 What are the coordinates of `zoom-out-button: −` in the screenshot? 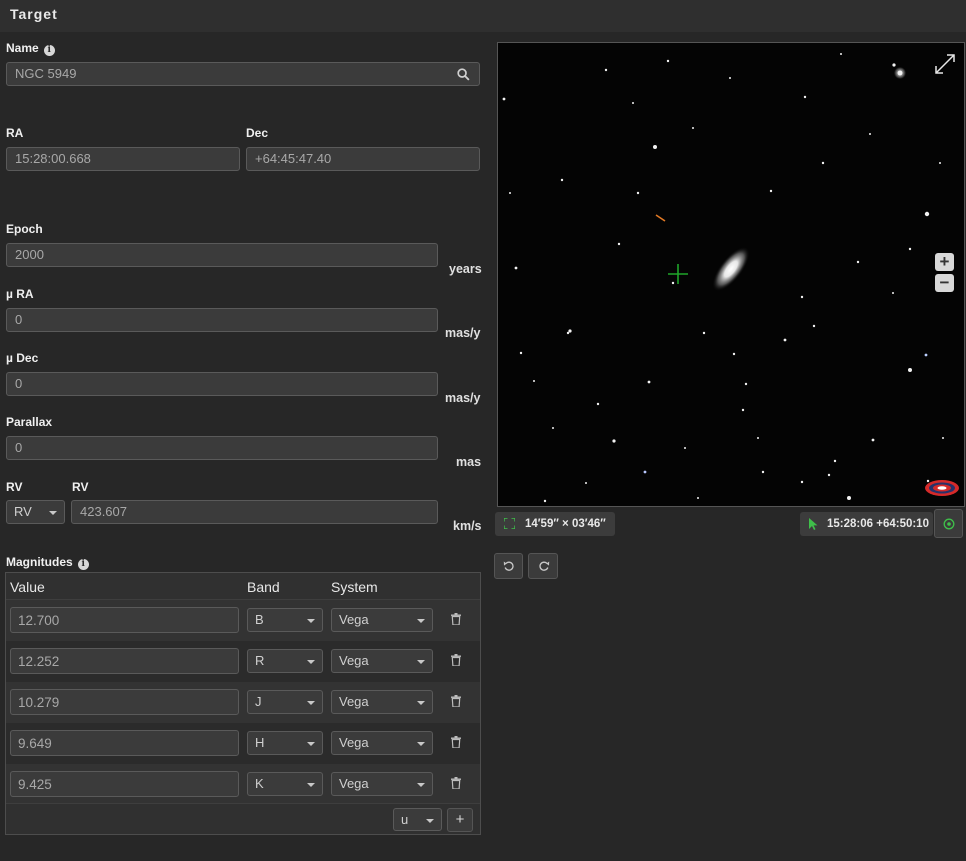 It's located at (944, 283).